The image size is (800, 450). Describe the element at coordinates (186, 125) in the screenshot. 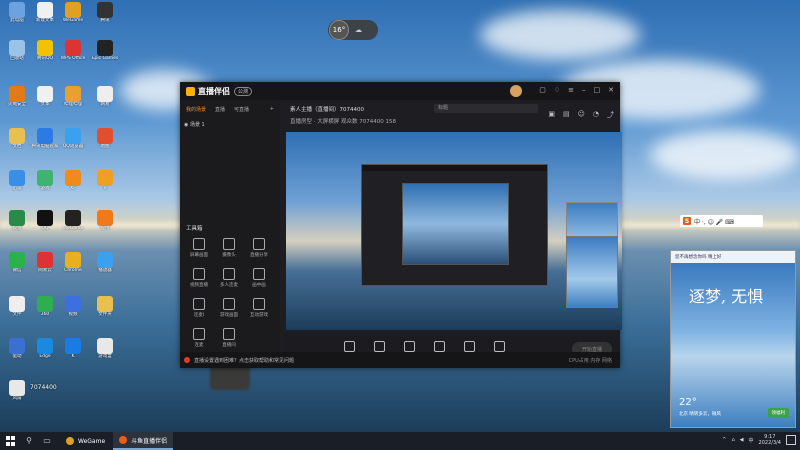

I see `eye-icon: ◉` at that location.